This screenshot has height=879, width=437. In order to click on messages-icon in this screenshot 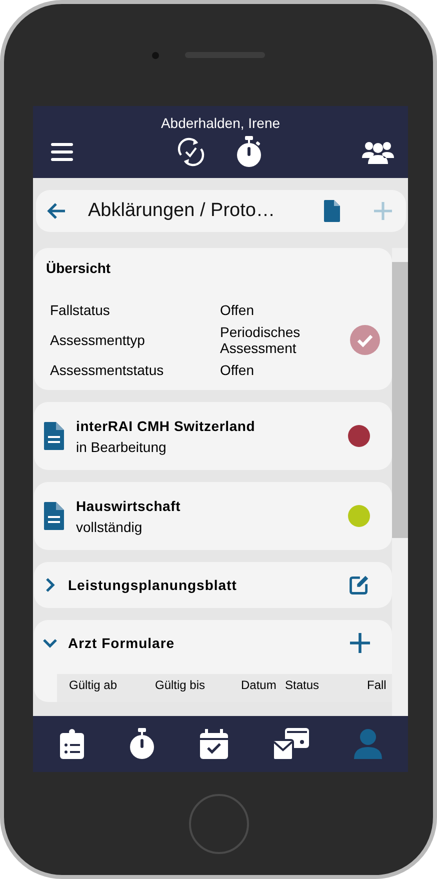, I will do `click(290, 744)`.